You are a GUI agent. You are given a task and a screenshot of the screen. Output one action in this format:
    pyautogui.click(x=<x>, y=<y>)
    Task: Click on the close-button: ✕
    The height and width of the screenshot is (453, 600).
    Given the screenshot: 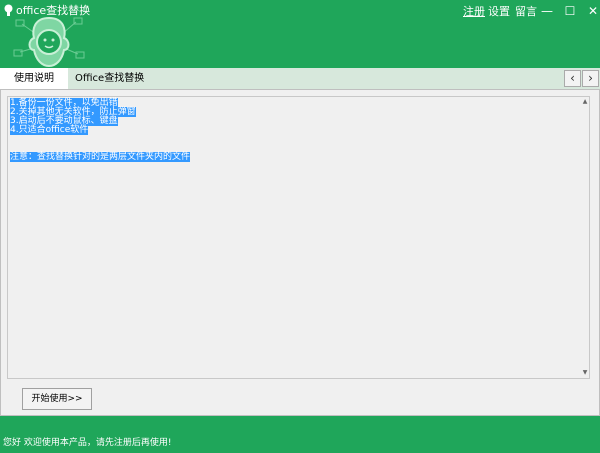 What is the action you would take?
    pyautogui.click(x=592, y=11)
    